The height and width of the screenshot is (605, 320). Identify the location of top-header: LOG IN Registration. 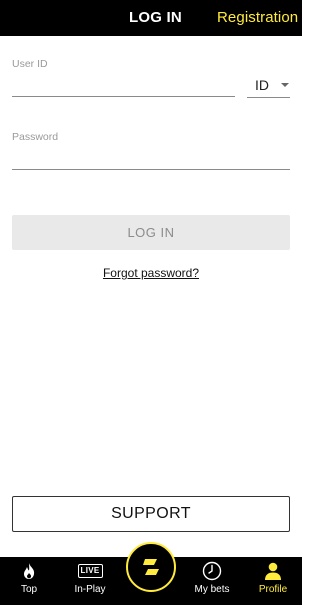
(151, 18).